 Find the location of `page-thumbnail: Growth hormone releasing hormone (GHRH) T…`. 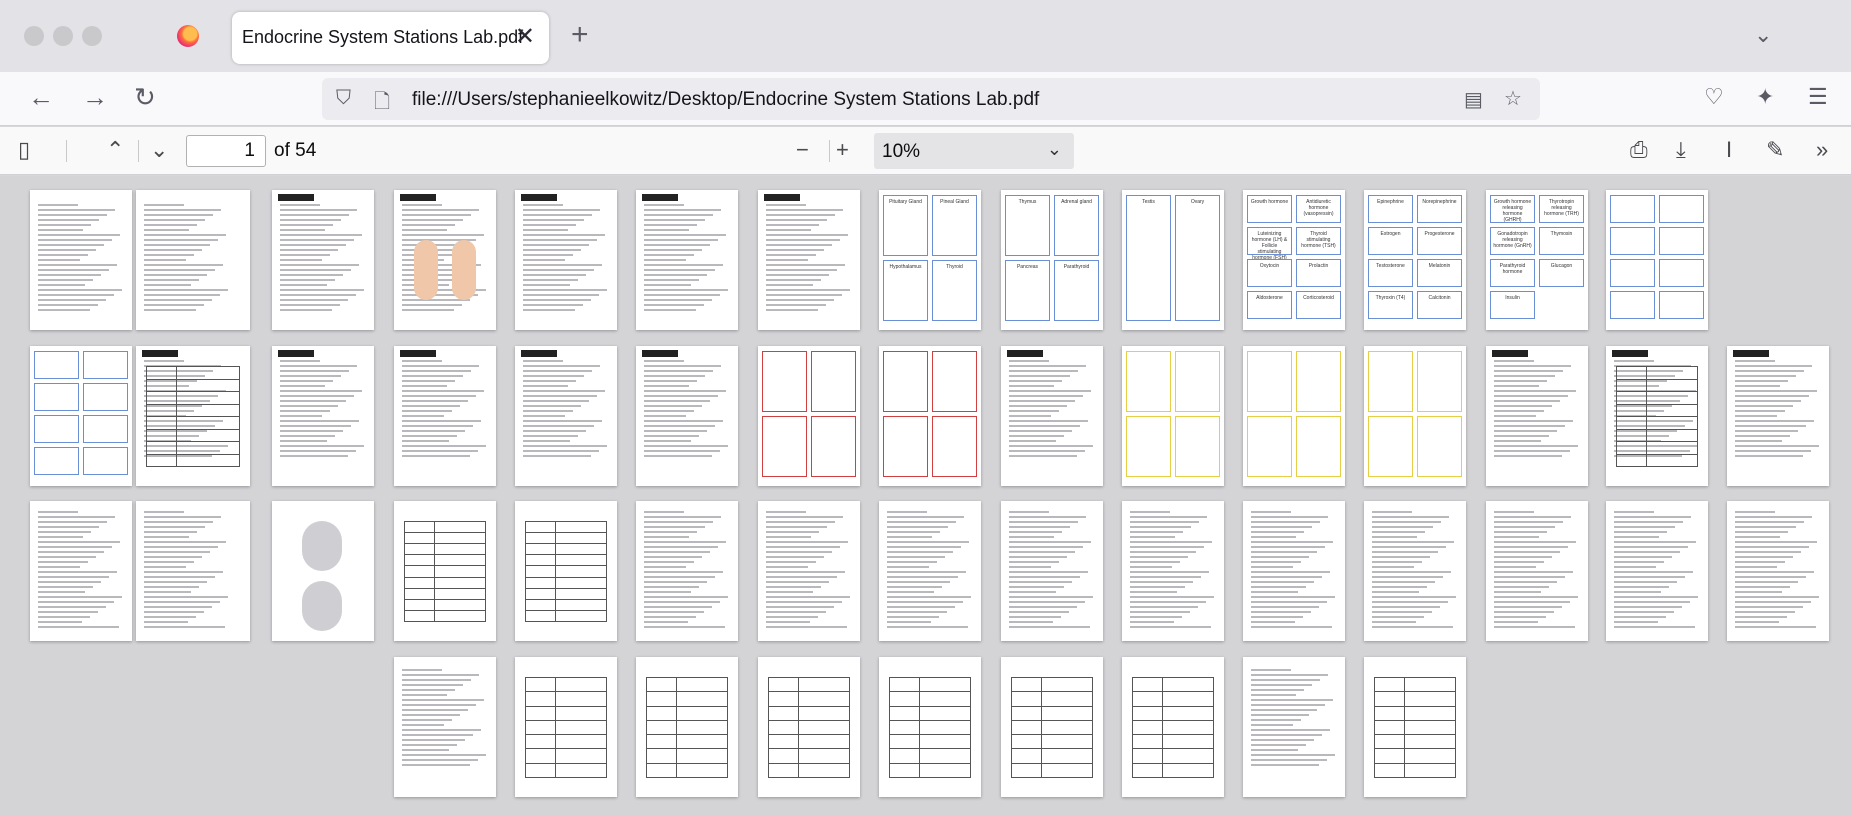

page-thumbnail: Growth hormone releasing hormone (GHRH) T… is located at coordinates (1537, 260).